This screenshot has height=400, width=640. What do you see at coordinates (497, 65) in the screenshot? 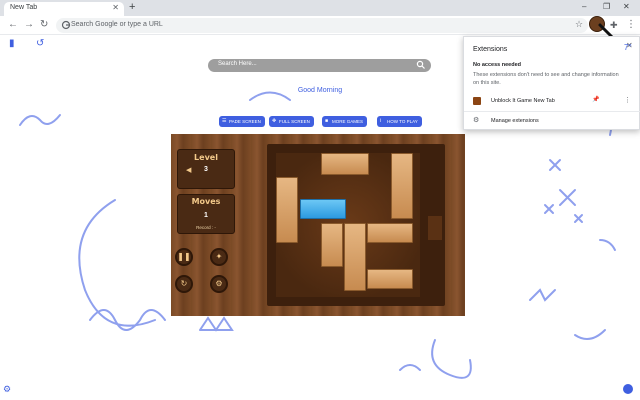
I see `no-access-heading: No access needed` at bounding box center [497, 65].